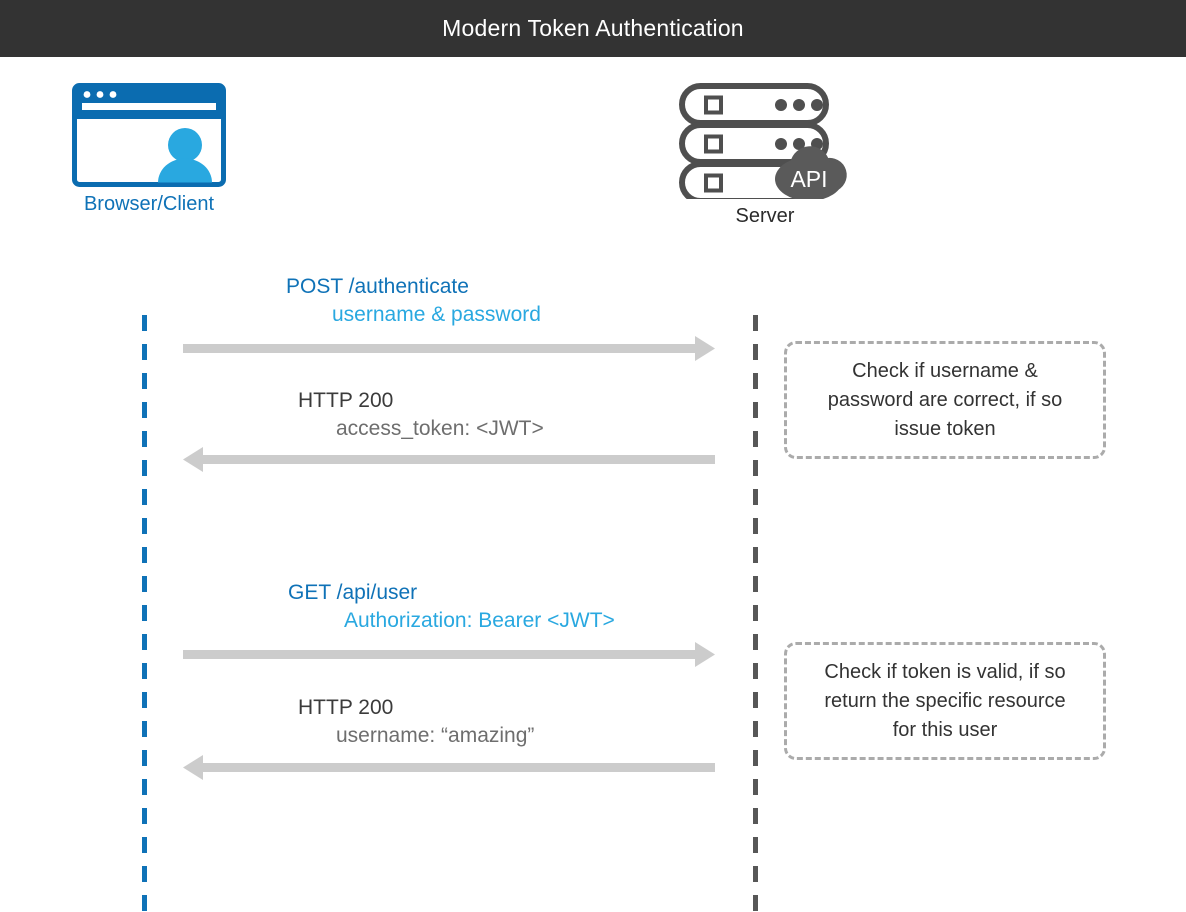  I want to click on arrow-auth-response, so click(449, 460).